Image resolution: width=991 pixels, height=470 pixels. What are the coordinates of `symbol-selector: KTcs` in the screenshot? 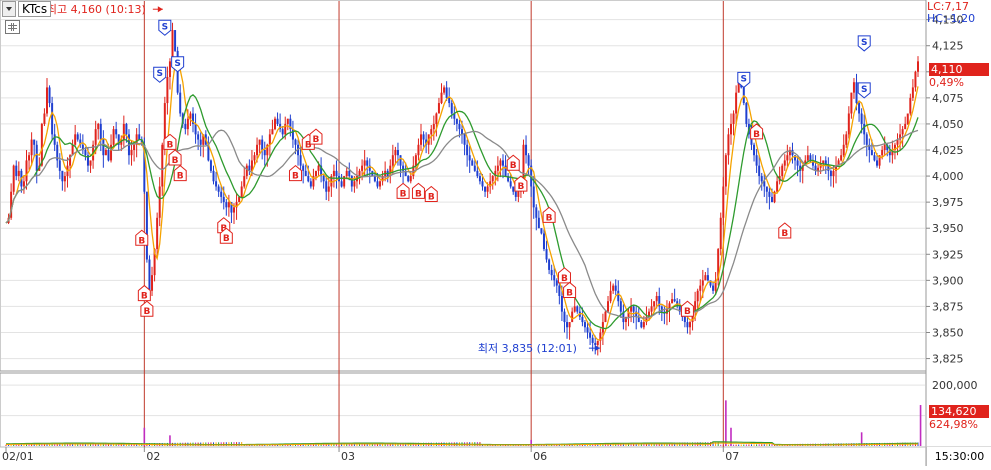 It's located at (27, 9).